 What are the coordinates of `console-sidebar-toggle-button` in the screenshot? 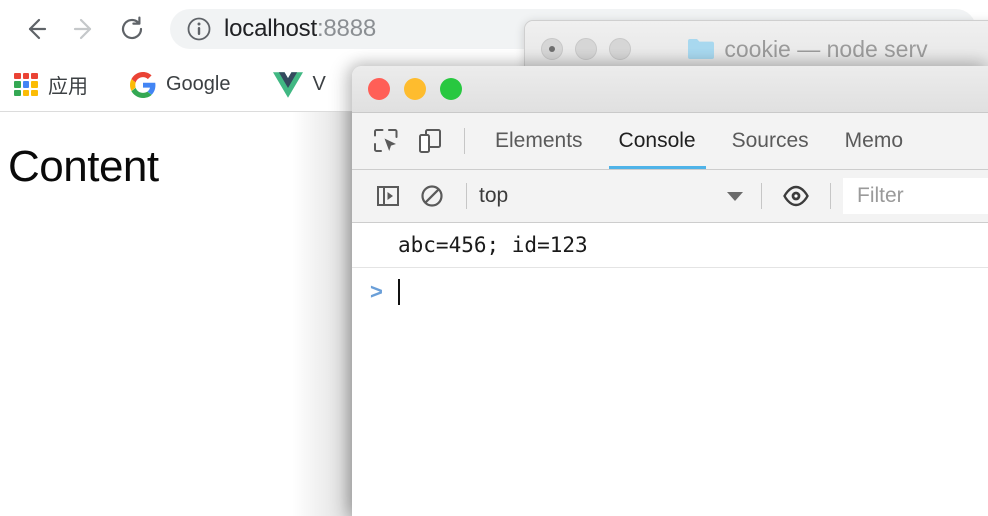 It's located at (388, 196).